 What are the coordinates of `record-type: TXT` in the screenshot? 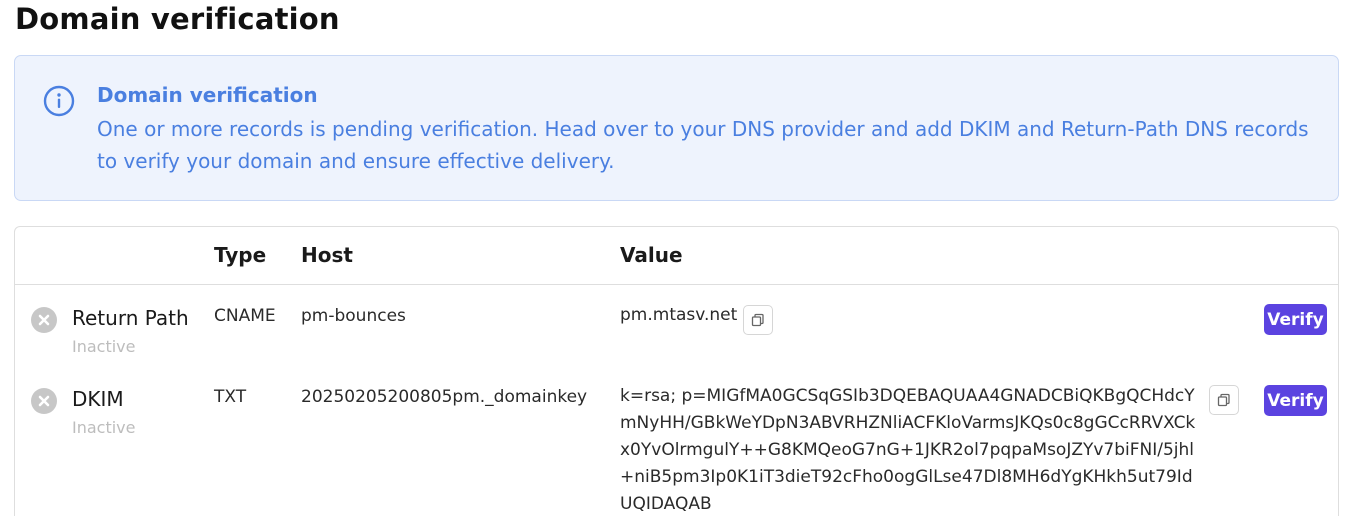 It's located at (230, 397).